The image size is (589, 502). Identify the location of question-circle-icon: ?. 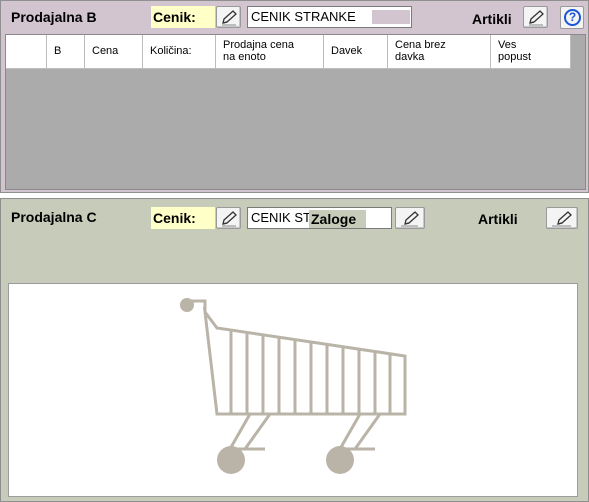
(572, 17).